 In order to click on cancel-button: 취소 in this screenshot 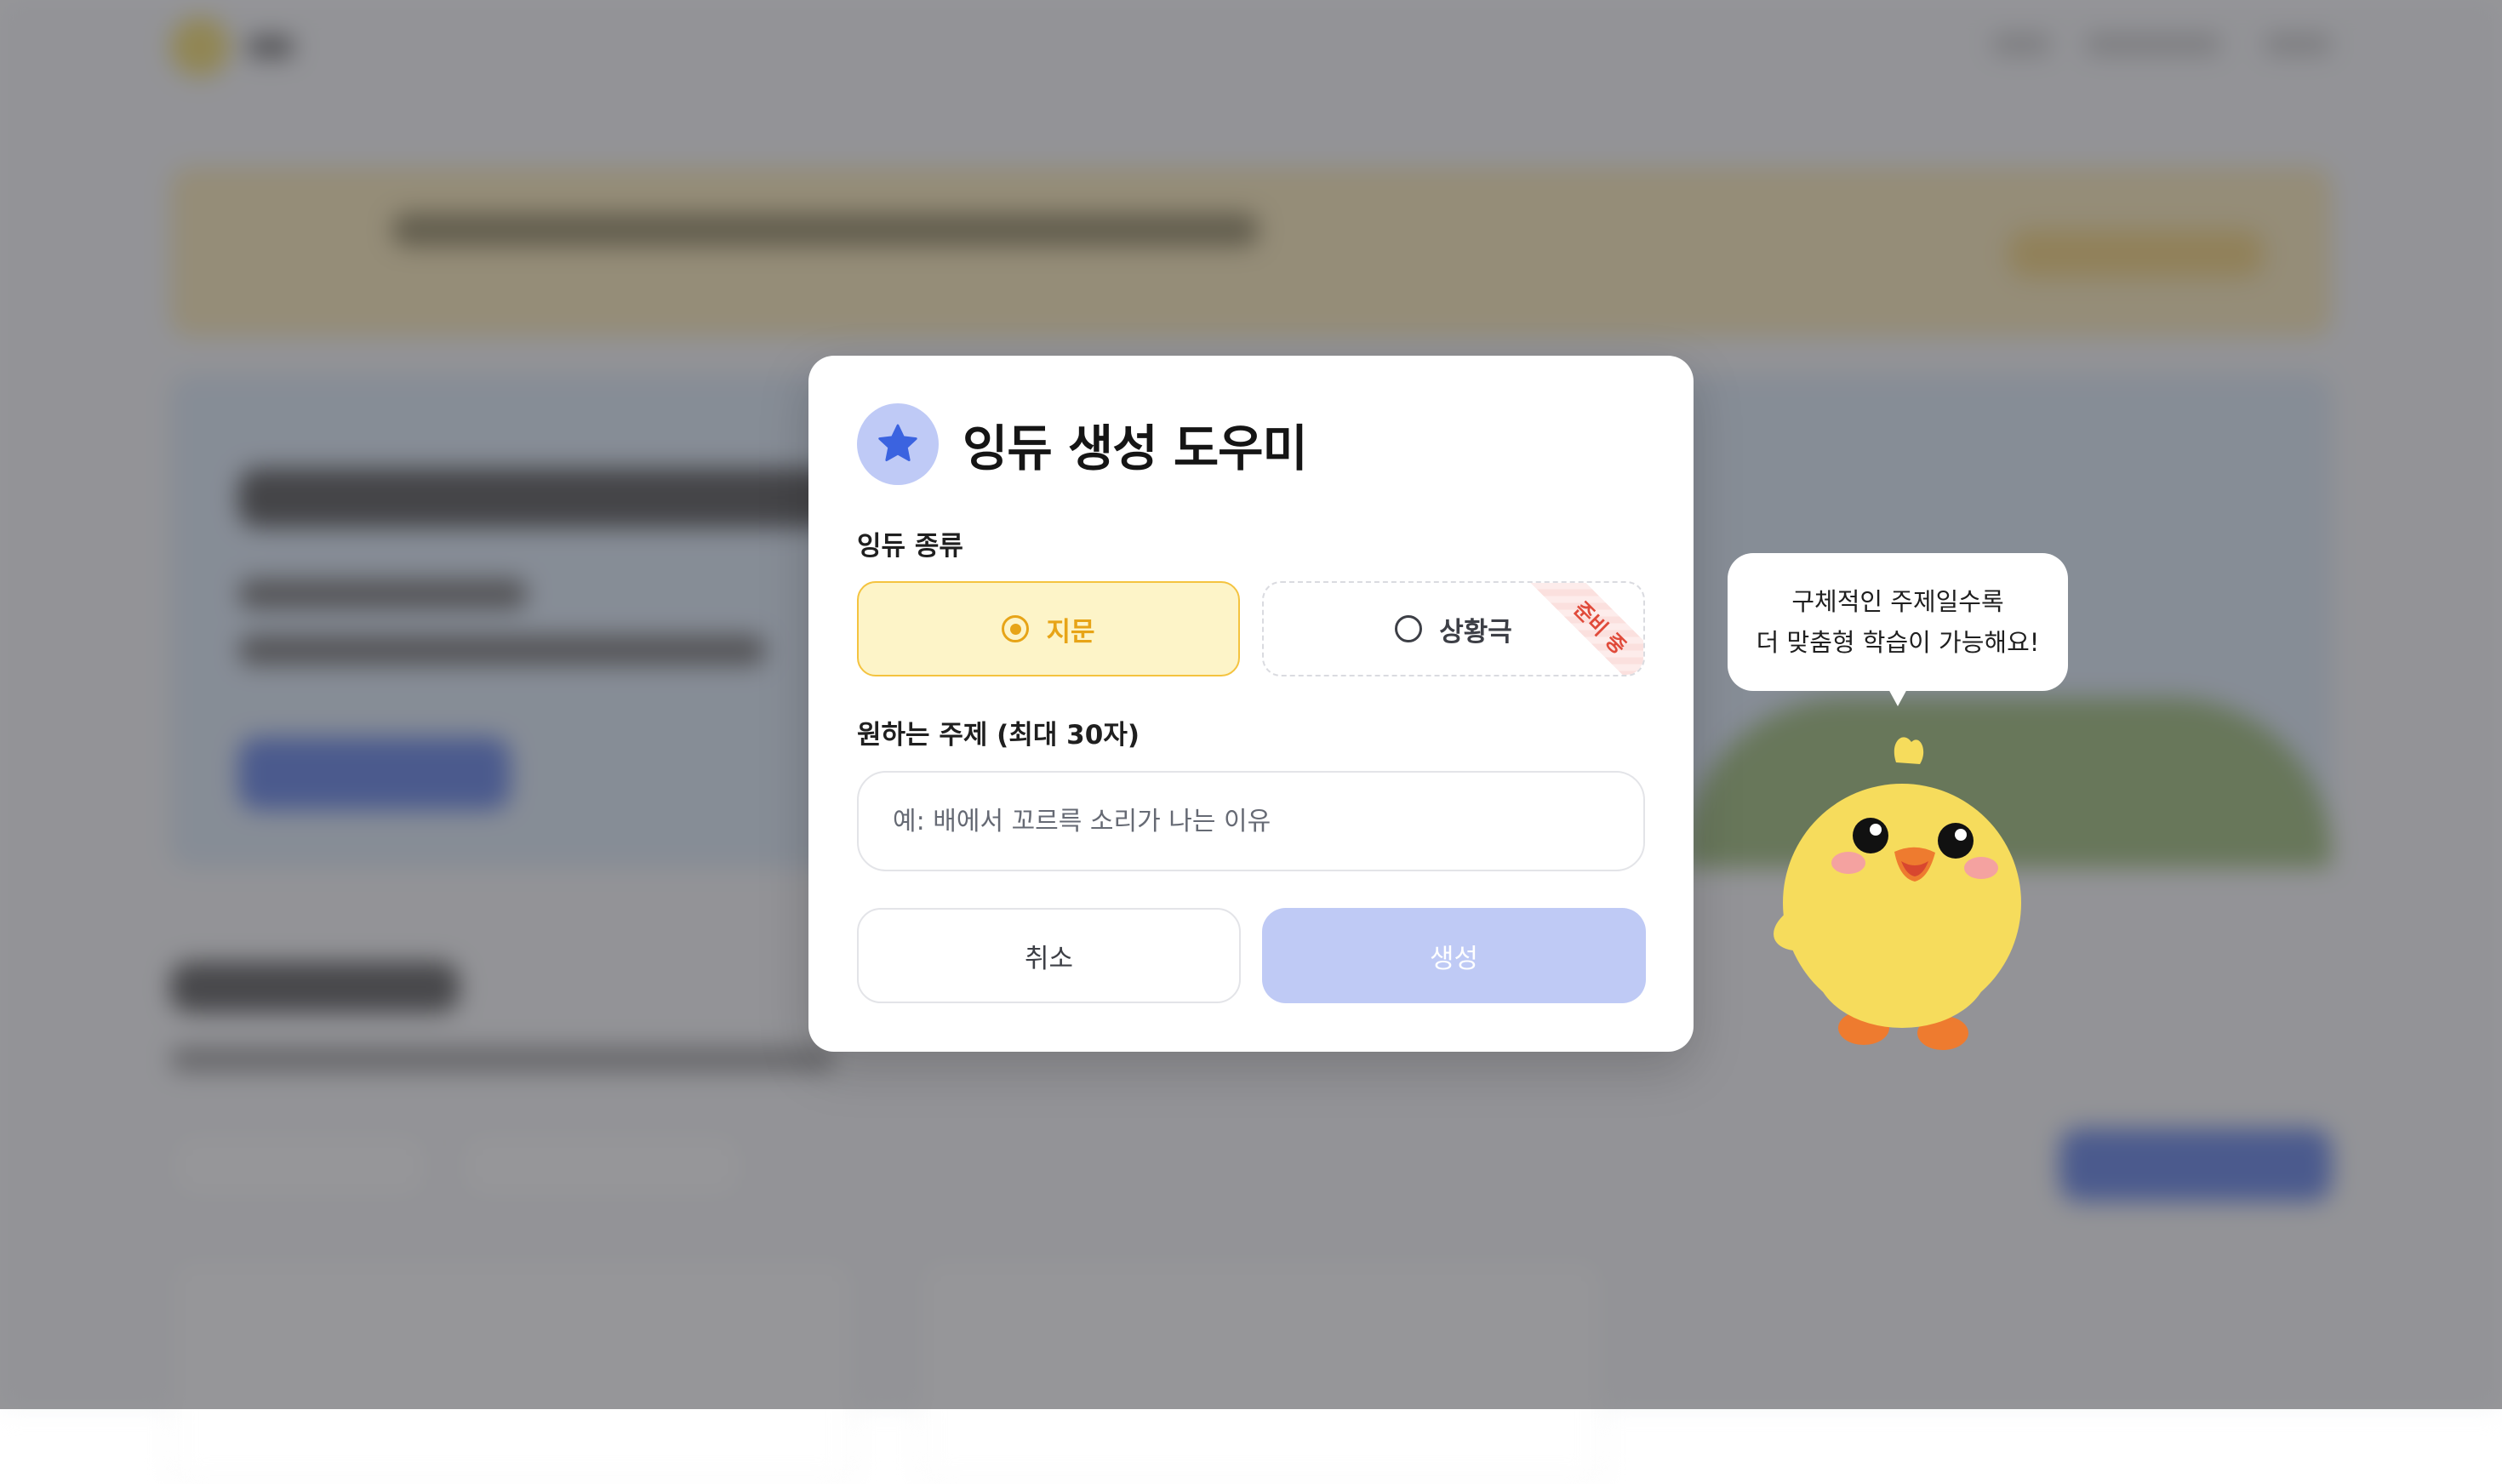, I will do `click(1049, 955)`.